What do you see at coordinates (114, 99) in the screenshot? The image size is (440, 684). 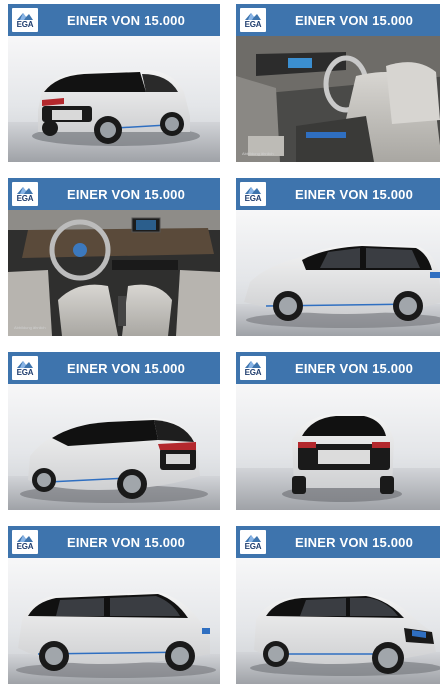 I see `car-rear-three-quarter-image` at bounding box center [114, 99].